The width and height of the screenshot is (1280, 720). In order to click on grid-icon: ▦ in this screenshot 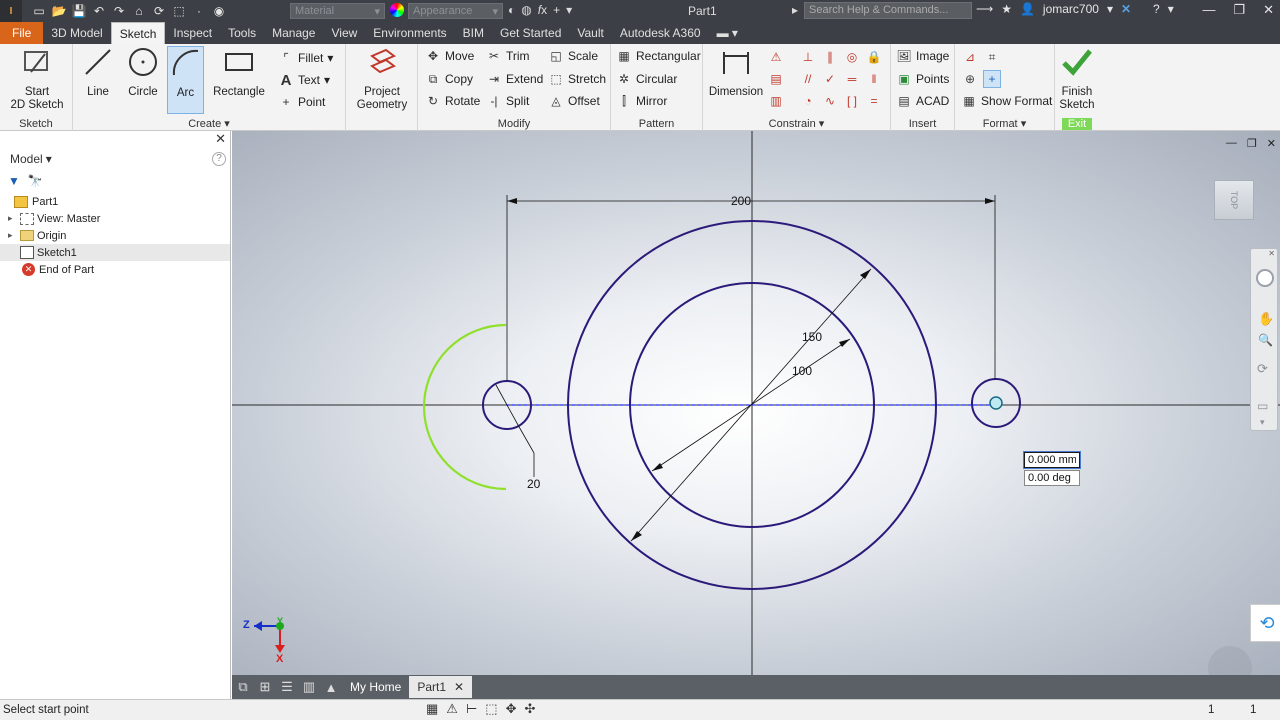, I will do `click(432, 709)`.